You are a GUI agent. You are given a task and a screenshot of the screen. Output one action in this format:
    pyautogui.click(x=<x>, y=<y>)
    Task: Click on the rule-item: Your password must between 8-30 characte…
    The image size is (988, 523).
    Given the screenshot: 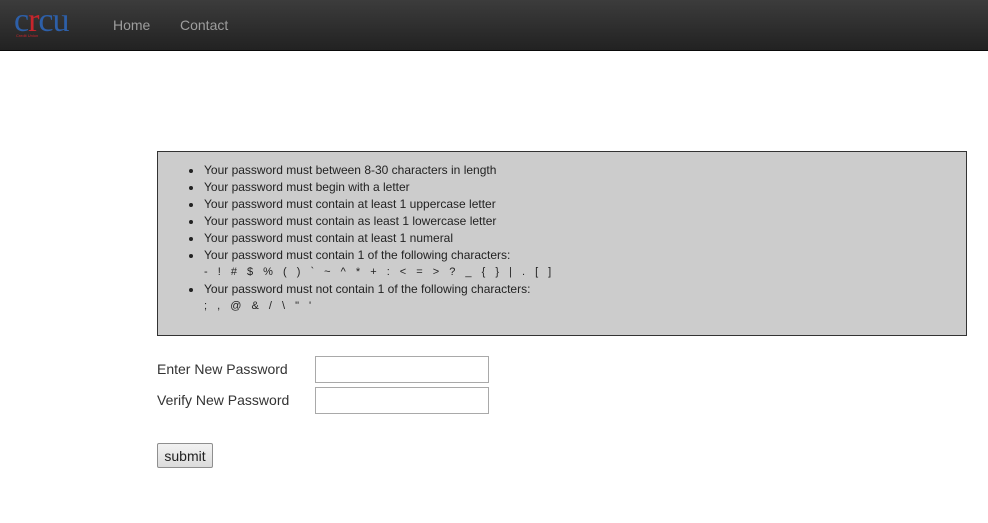 What is the action you would take?
    pyautogui.click(x=370, y=170)
    